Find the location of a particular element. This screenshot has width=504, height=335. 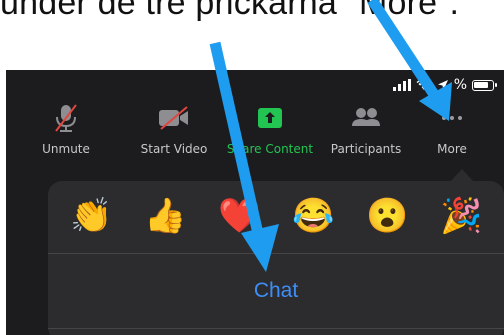

start-video-button: Start Video is located at coordinates (174, 130).